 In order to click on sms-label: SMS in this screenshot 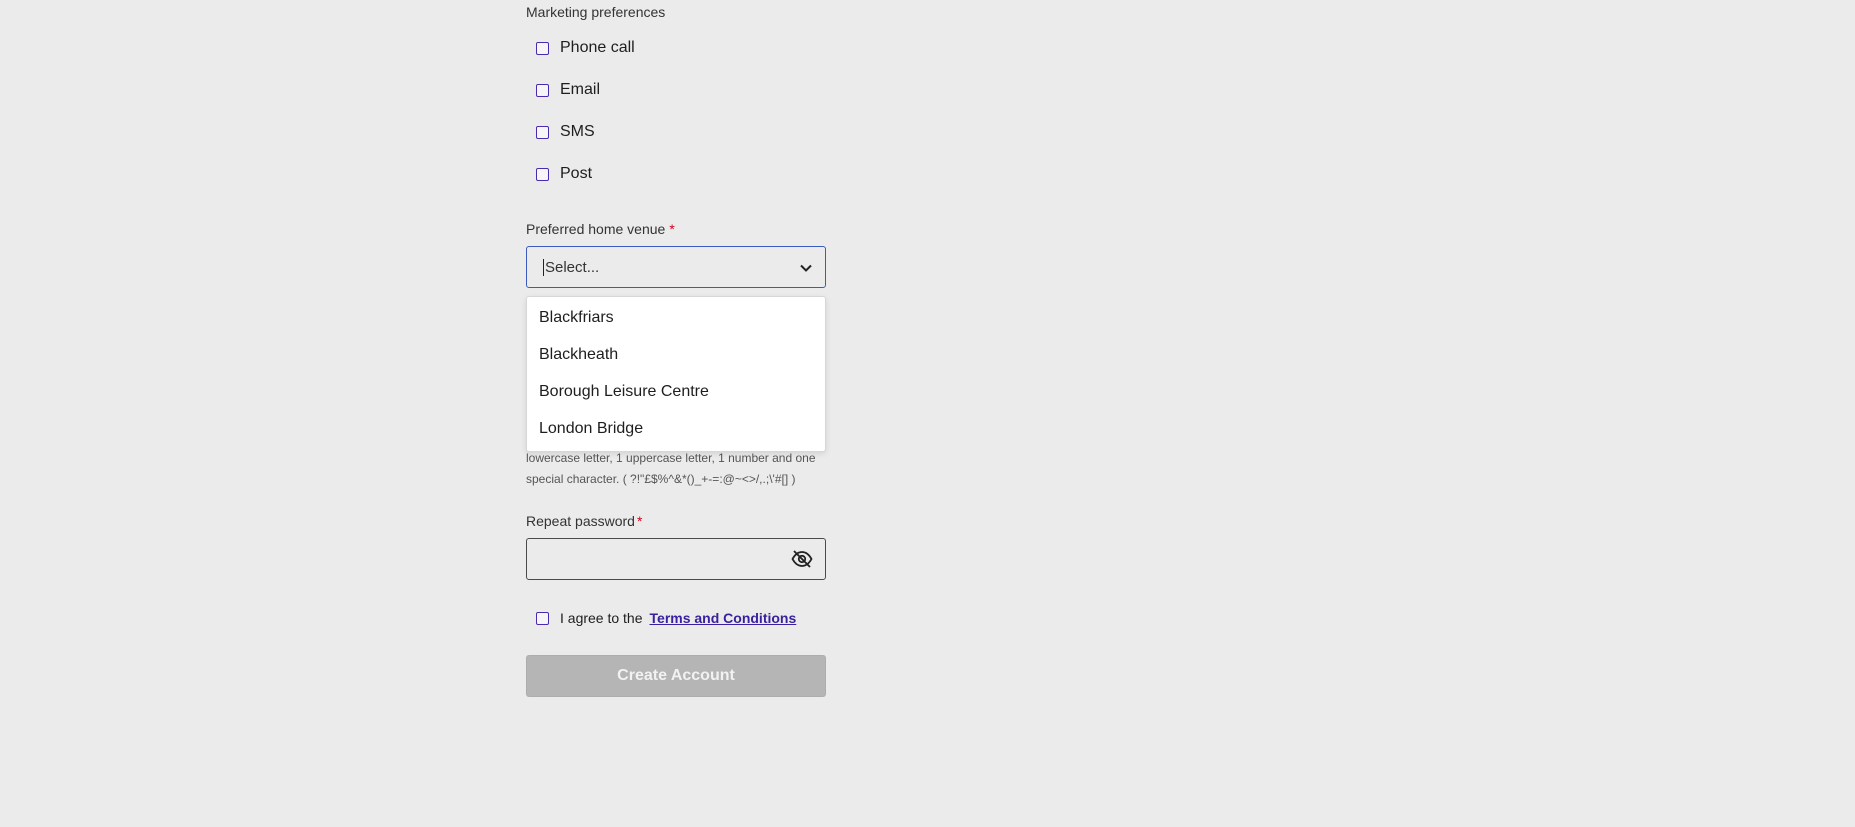, I will do `click(577, 132)`.